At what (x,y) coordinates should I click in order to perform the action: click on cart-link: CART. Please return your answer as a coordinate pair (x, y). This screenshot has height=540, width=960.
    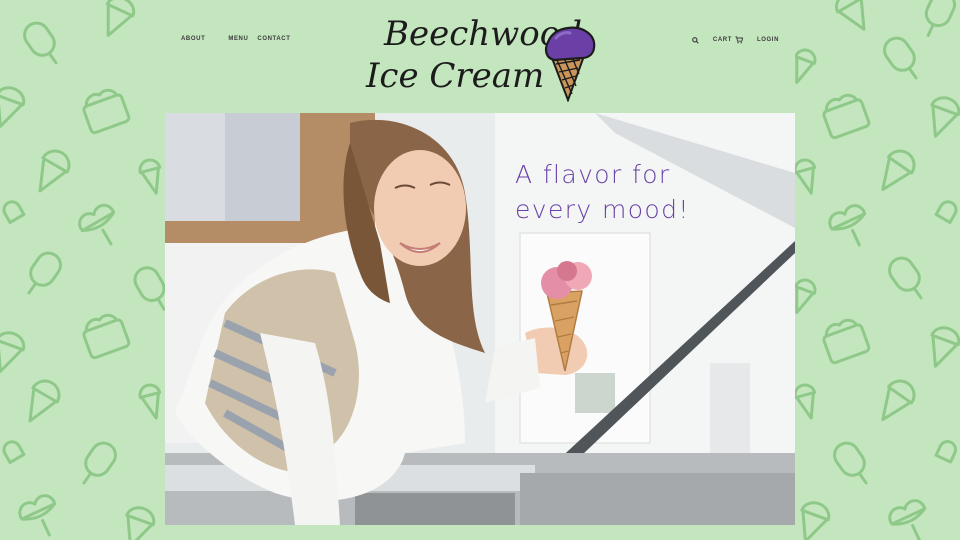
    Looking at the image, I should click on (728, 40).